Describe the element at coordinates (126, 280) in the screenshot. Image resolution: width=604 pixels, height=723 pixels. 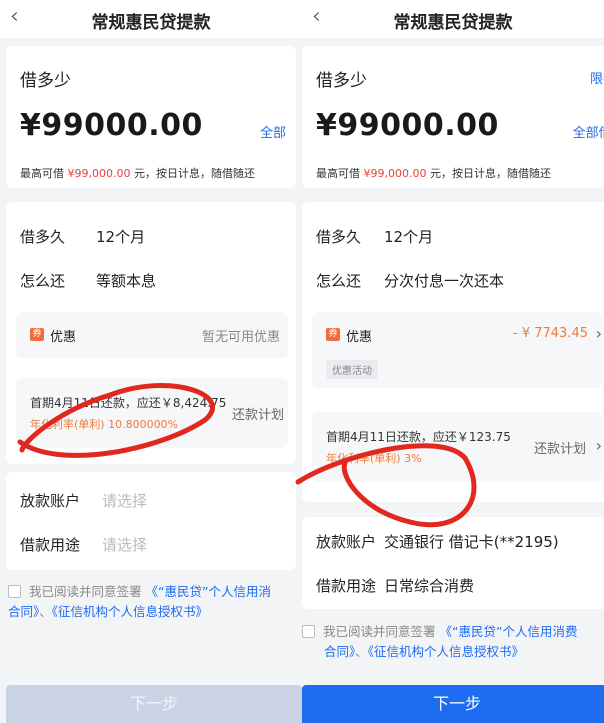
I see `repay-value: 等额本息` at that location.